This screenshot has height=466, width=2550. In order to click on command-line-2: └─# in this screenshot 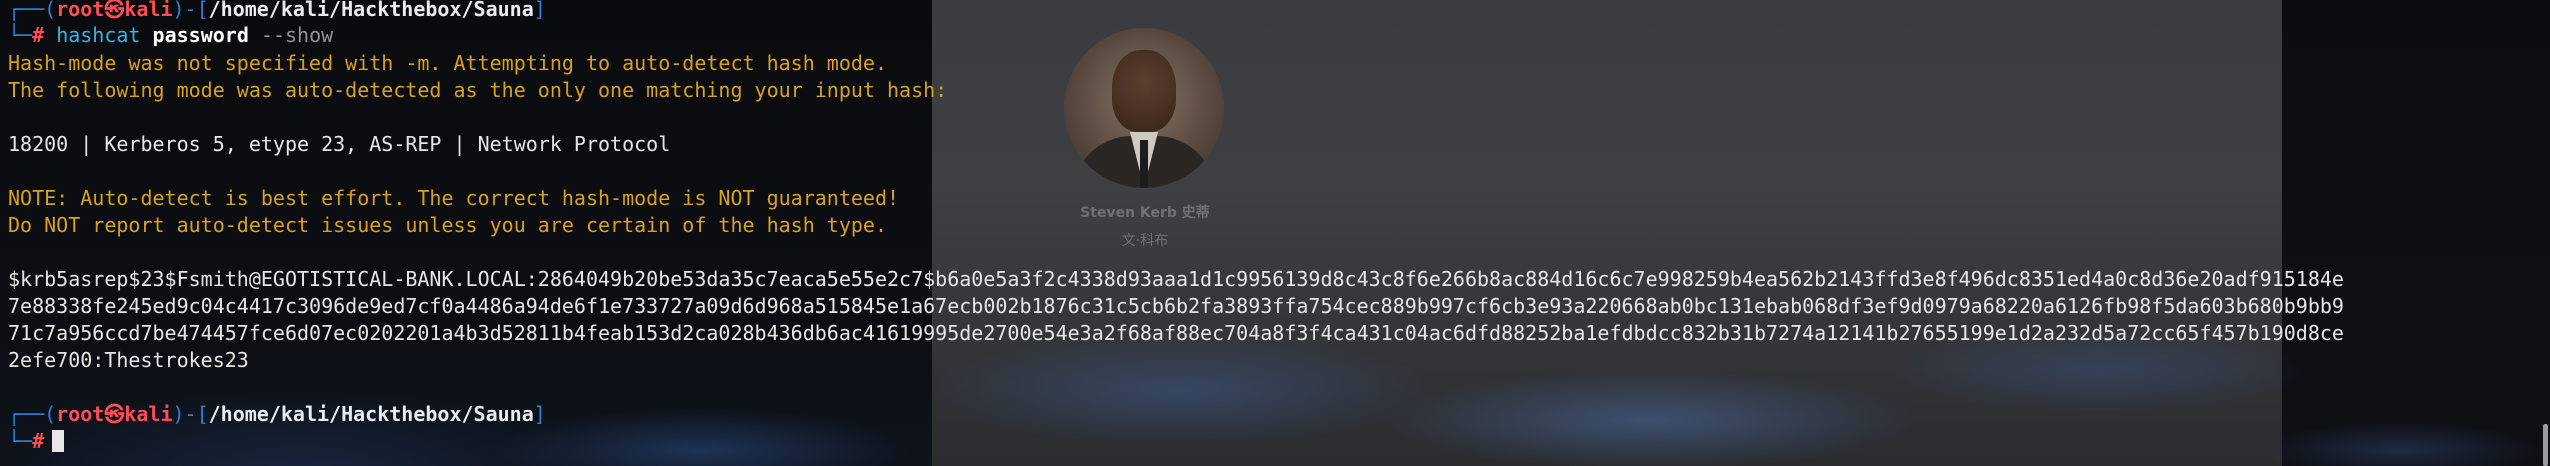, I will do `click(36, 441)`.